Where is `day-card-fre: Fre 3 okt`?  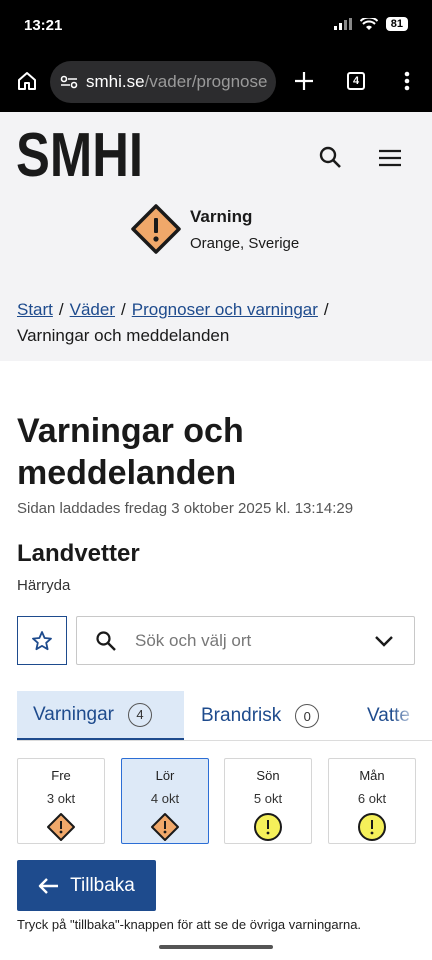
day-card-fre: Fre 3 okt is located at coordinates (61, 801).